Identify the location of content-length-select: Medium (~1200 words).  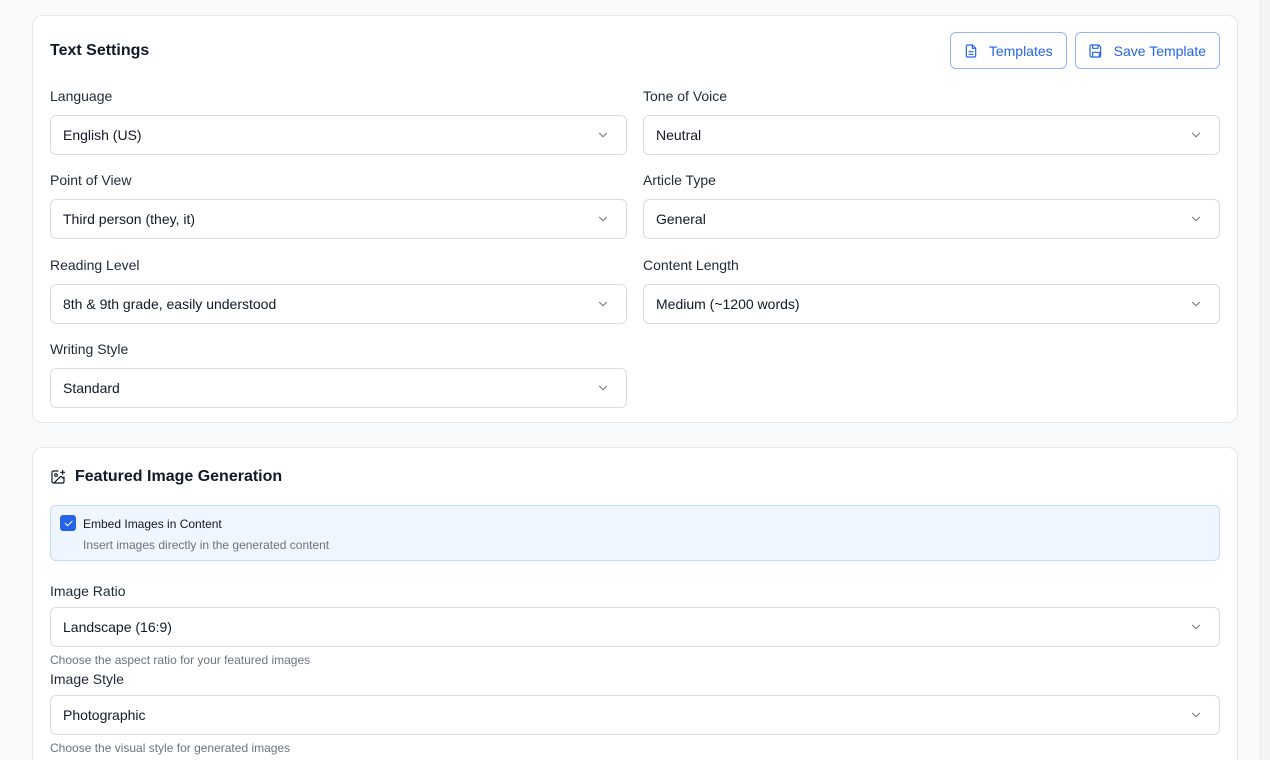
(931, 304).